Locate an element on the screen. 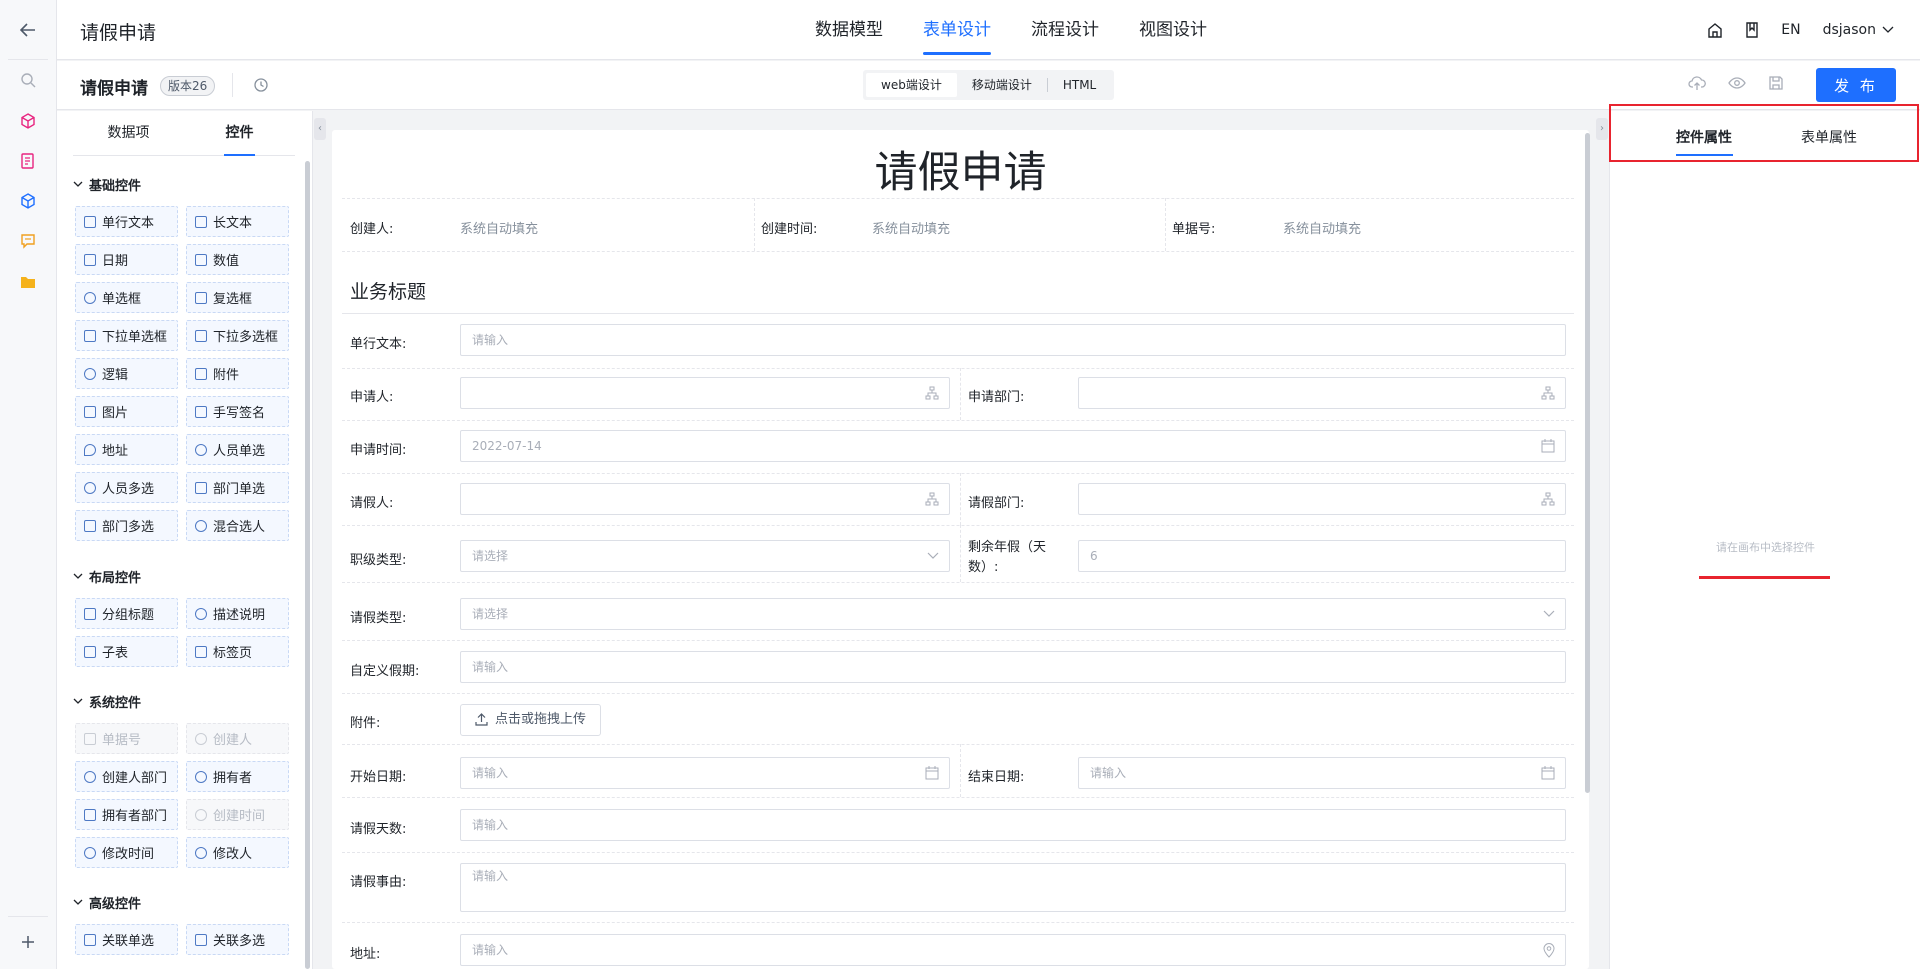 The image size is (1920, 969). collapse-right-handle: › is located at coordinates (1602, 129).